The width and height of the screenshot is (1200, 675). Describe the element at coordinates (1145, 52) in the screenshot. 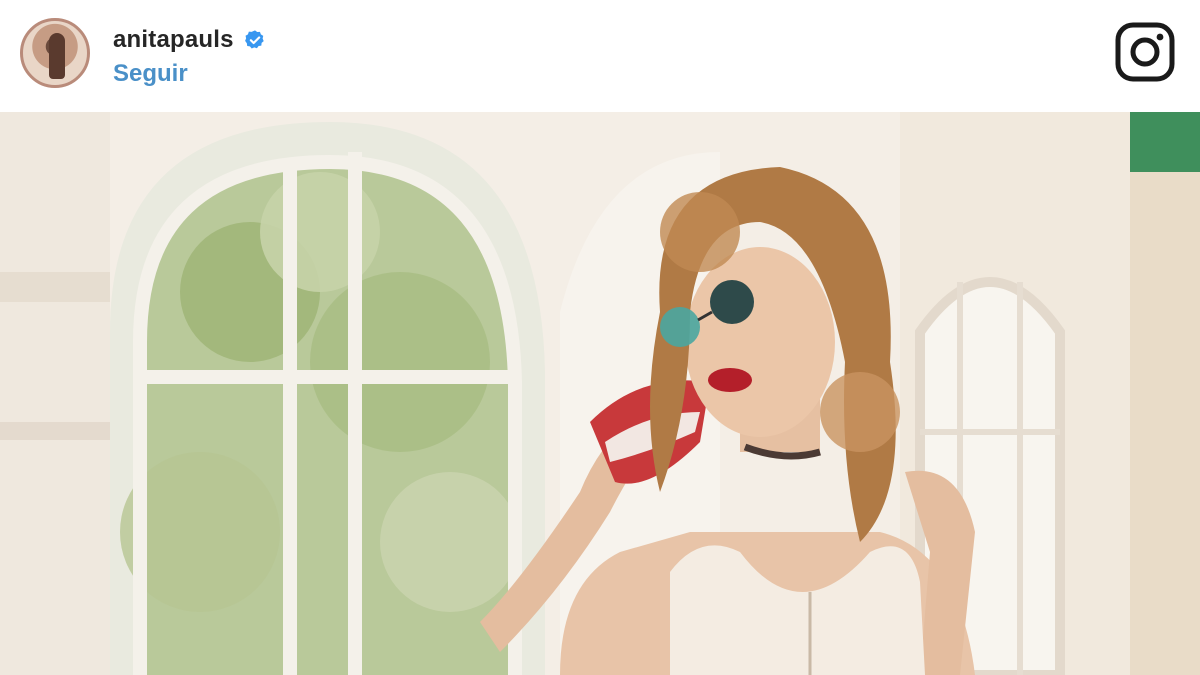

I see `instagram-icon` at that location.